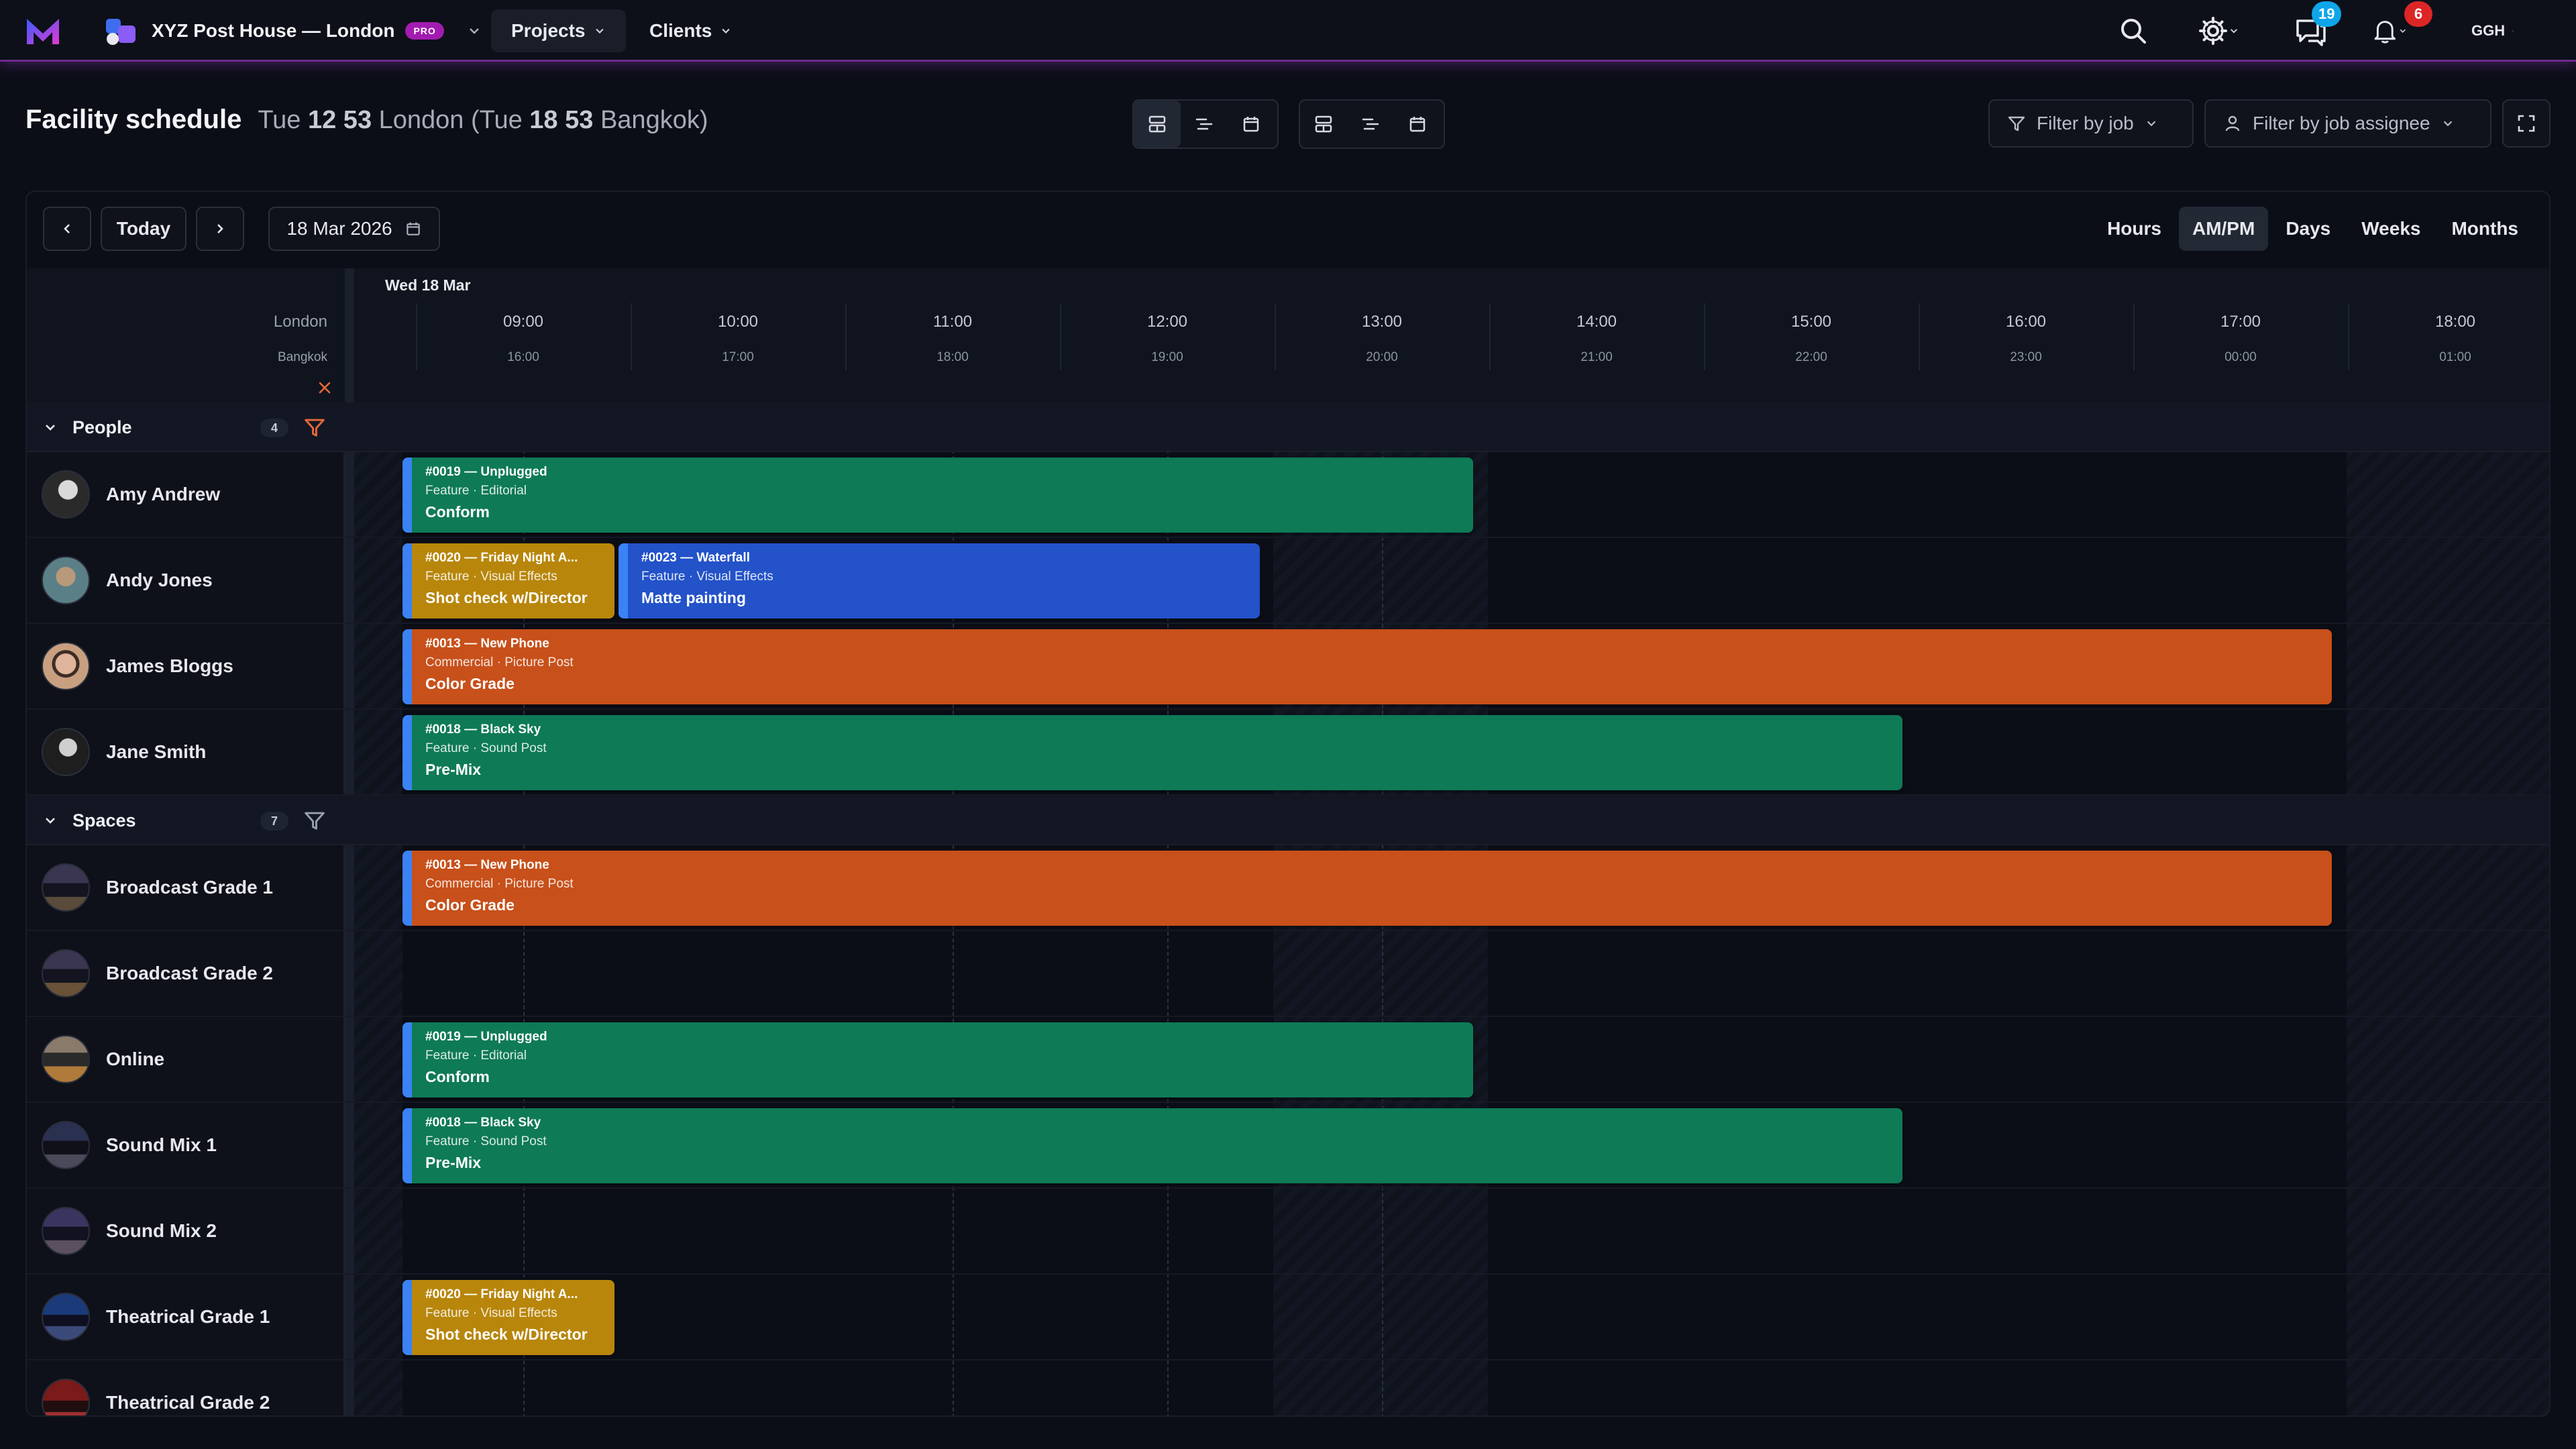 The width and height of the screenshot is (2576, 1449). What do you see at coordinates (129, 1145) in the screenshot?
I see `space-sound-mix-1: Sound Mix 1` at bounding box center [129, 1145].